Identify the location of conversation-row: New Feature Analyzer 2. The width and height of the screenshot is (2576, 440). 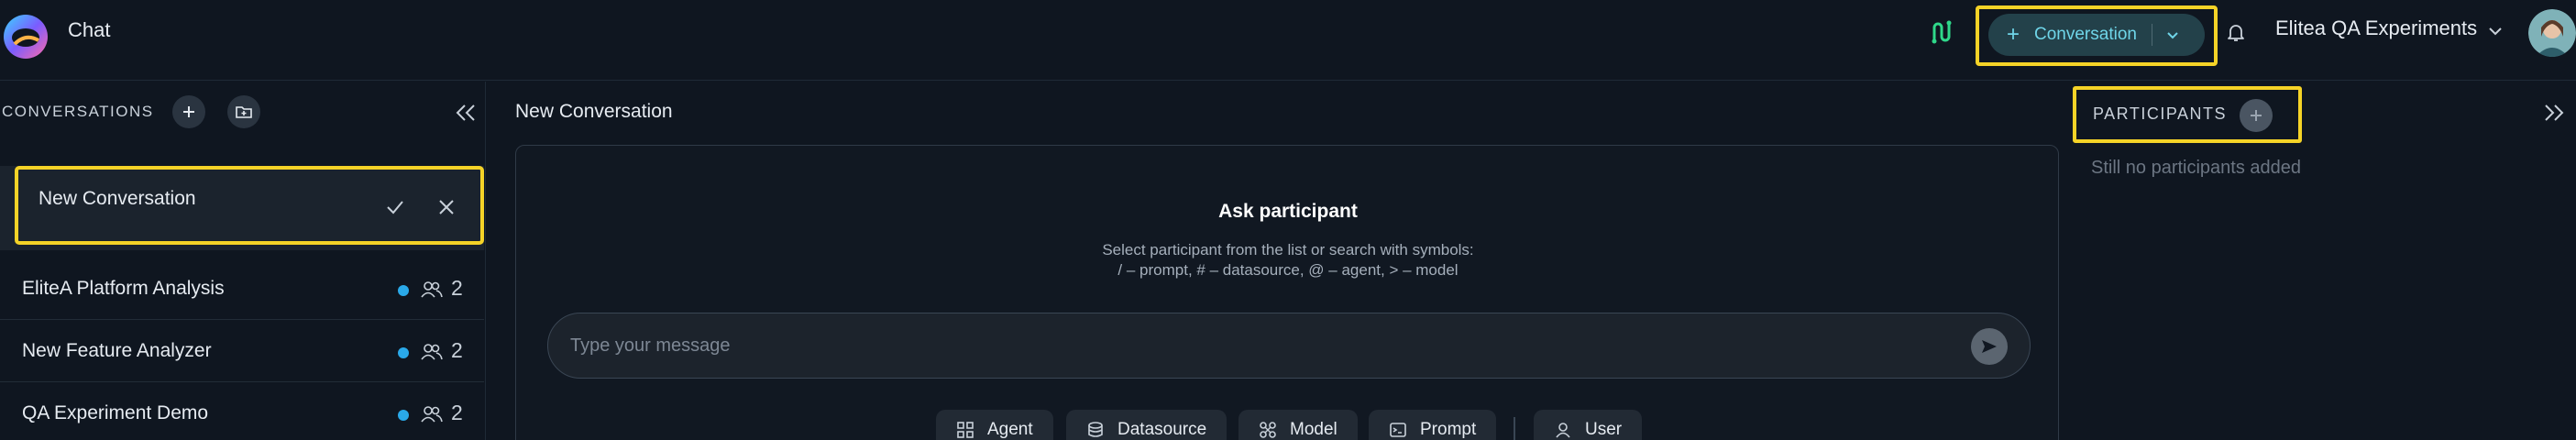
(242, 351).